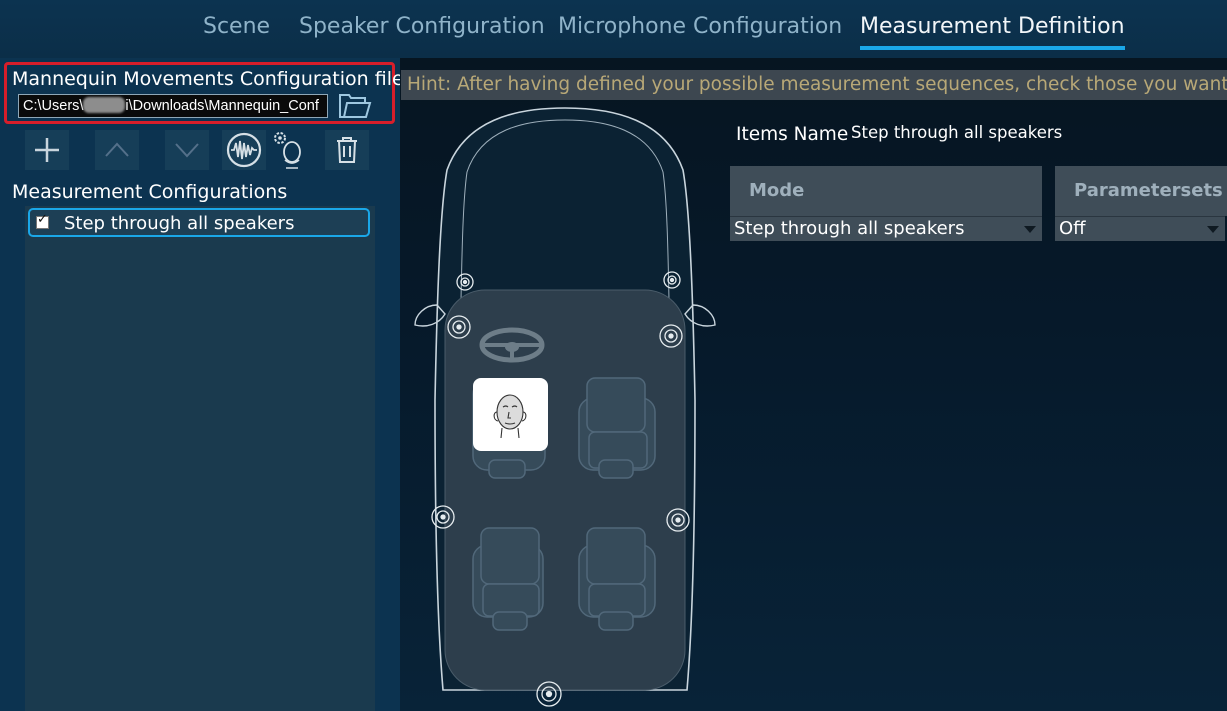 The height and width of the screenshot is (711, 1227). Describe the element at coordinates (222, 106) in the screenshot. I see `path-suffix: i\Downloads\Mannequin_Conf` at that location.